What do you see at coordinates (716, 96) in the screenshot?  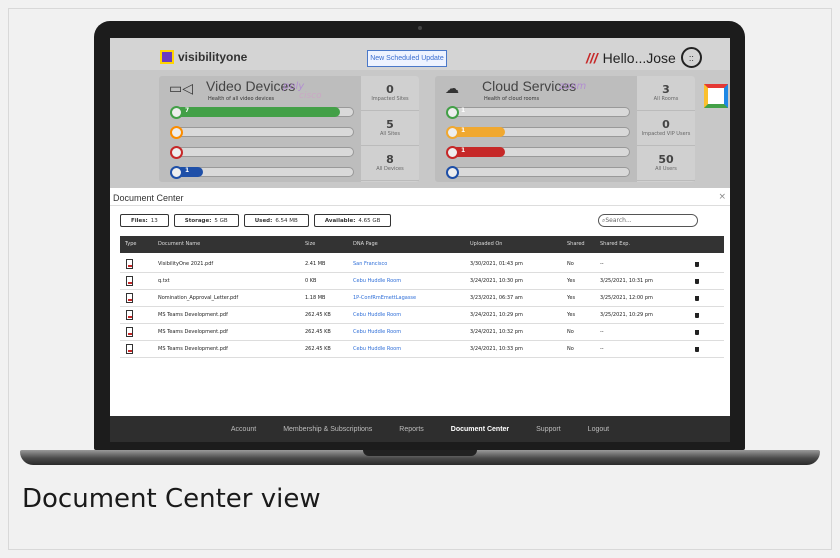 I see `office-icon` at bounding box center [716, 96].